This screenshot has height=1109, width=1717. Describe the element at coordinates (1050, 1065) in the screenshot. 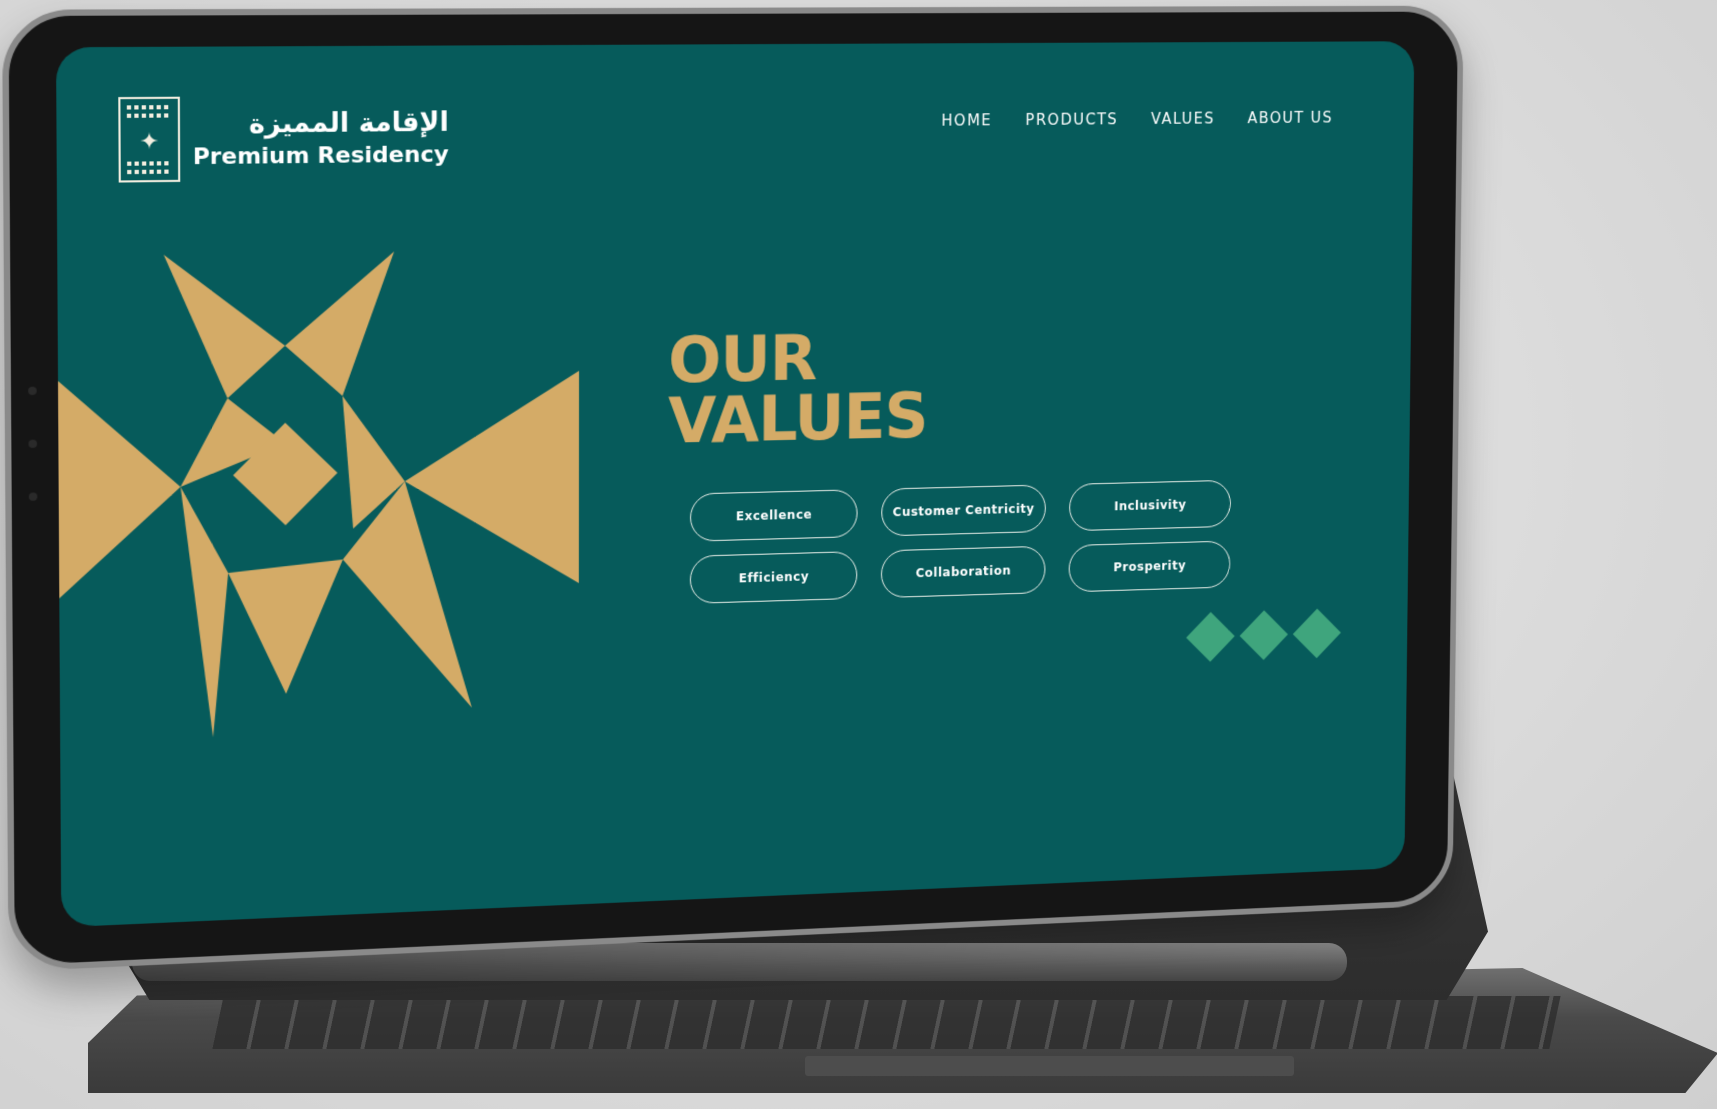

I see `trackpad` at that location.